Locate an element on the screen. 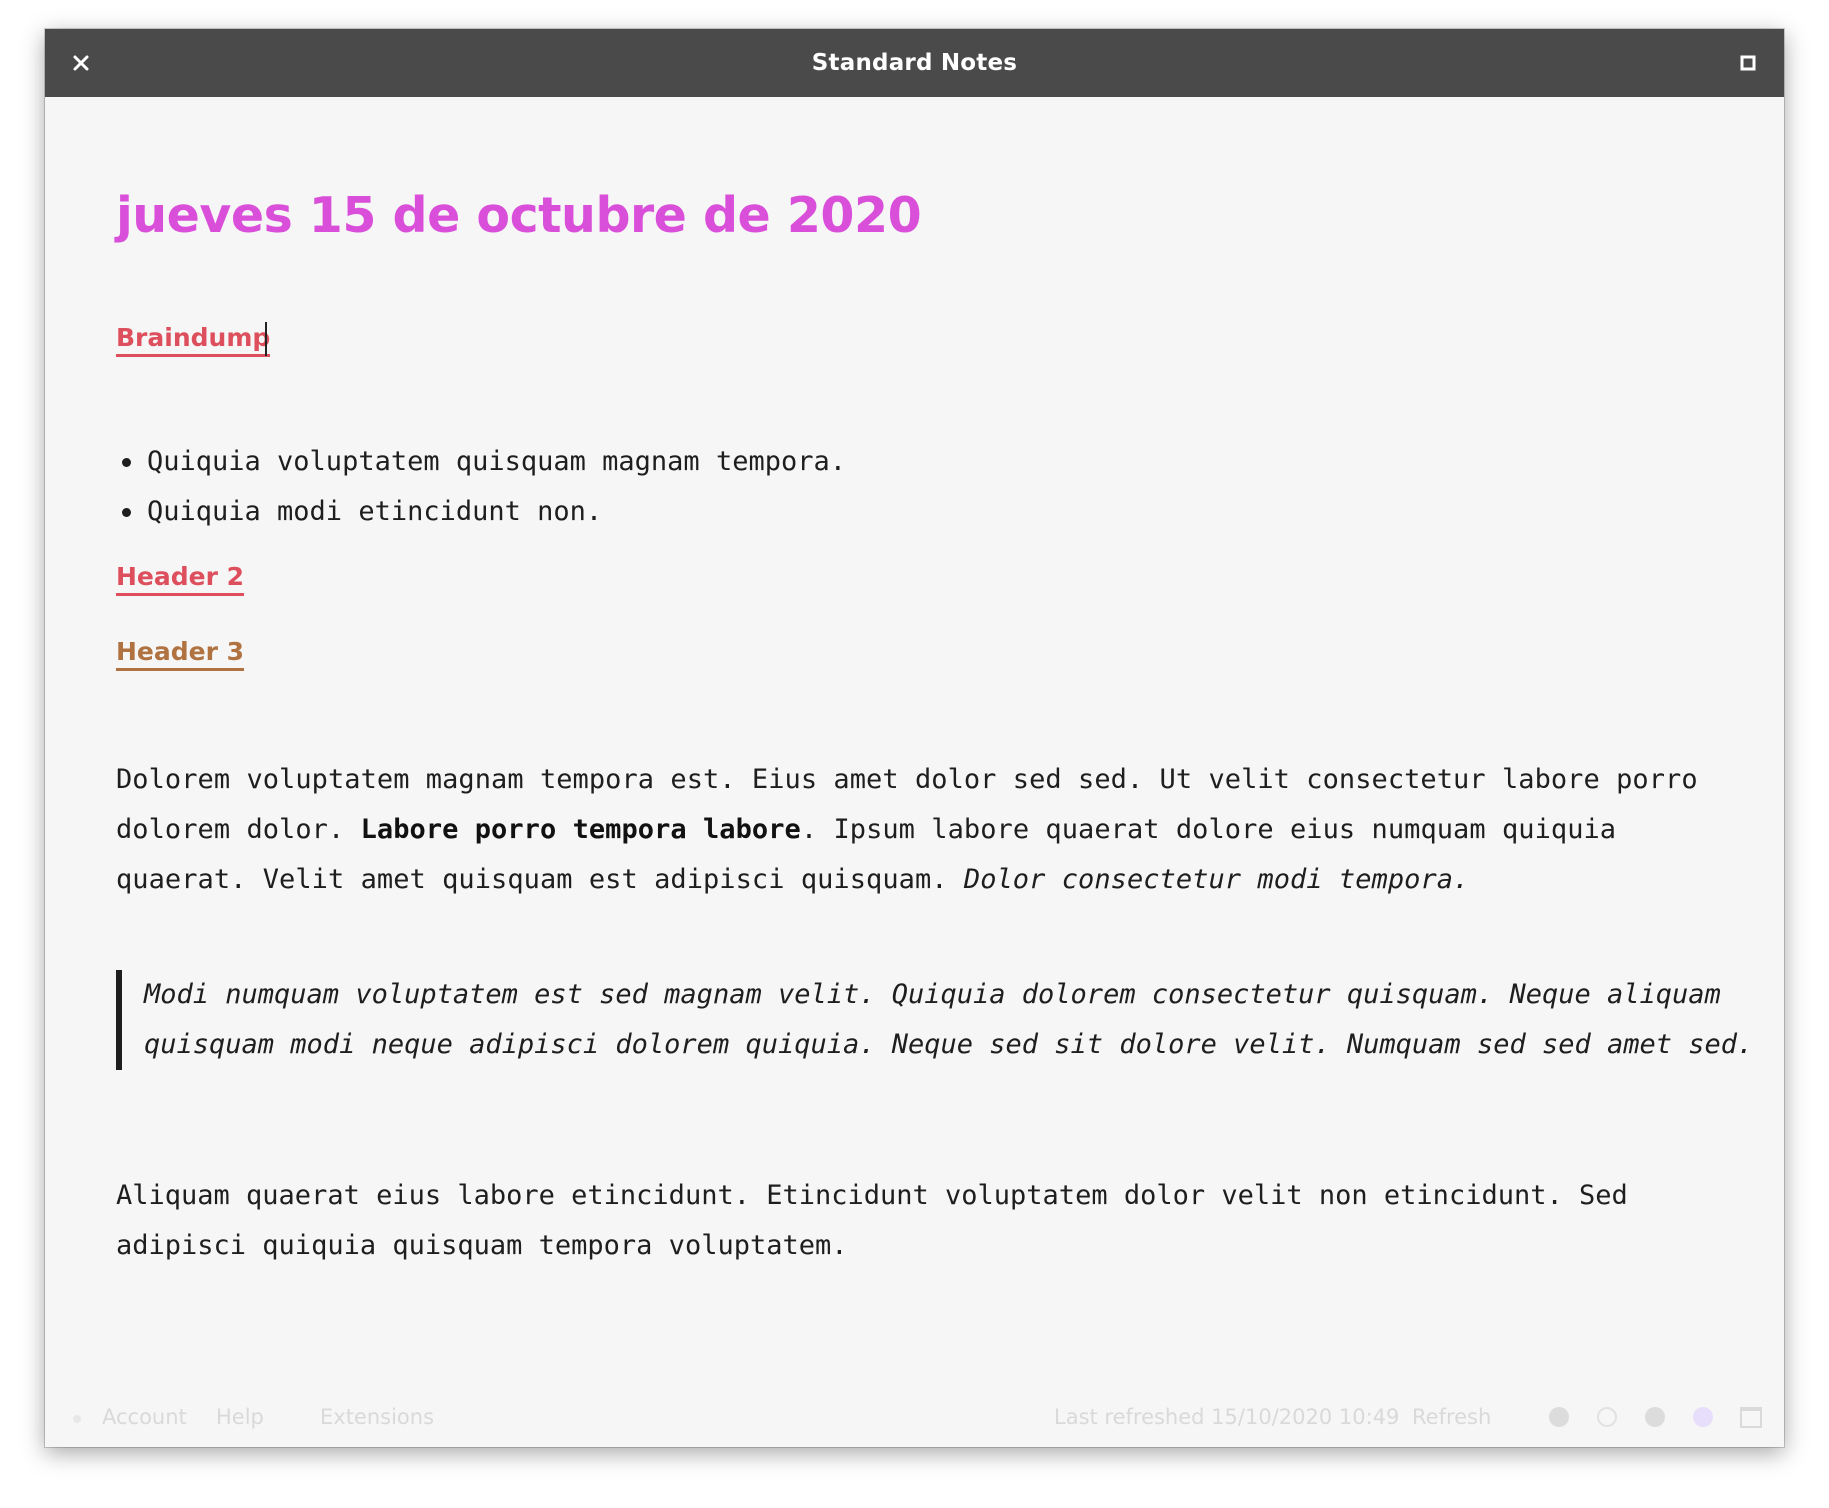 The image size is (1829, 1508). last-refreshed-label: Last refreshed 15/10/2020 10:49 is located at coordinates (1227, 1417).